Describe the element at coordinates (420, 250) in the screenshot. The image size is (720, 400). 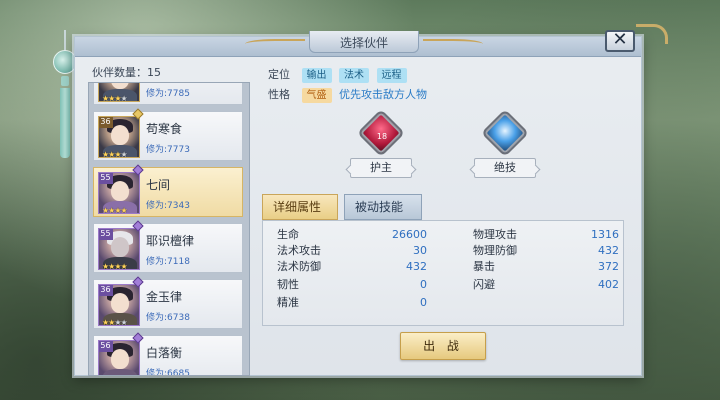
I see `stat-value: 30` at that location.